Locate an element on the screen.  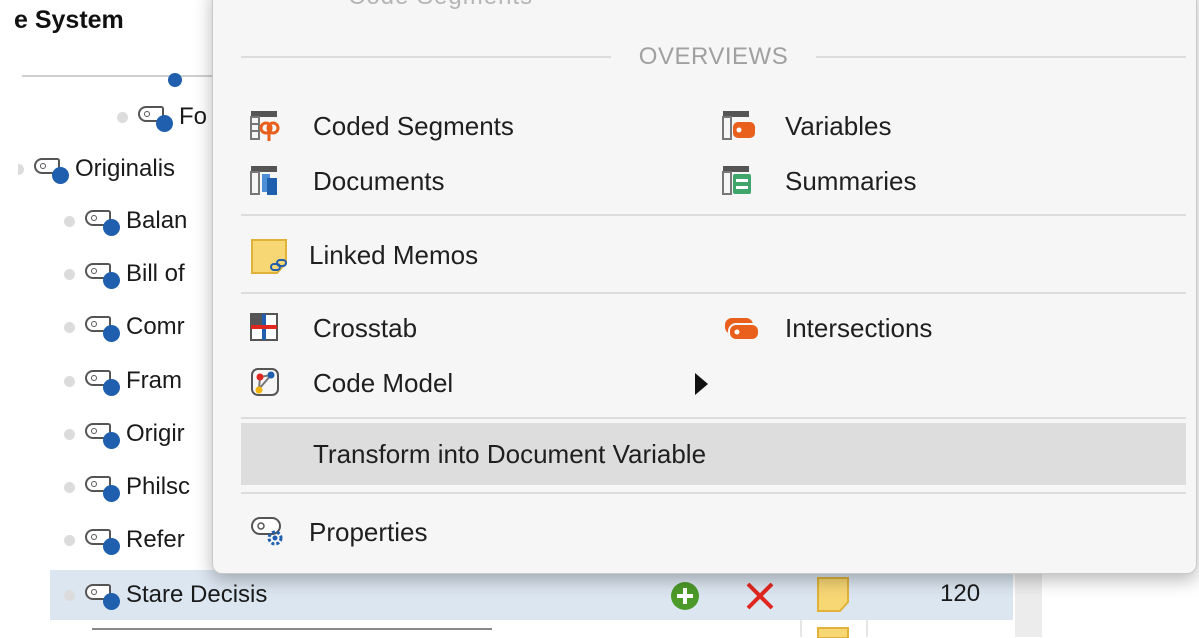
menu-item-documents: Documents is located at coordinates (347, 181).